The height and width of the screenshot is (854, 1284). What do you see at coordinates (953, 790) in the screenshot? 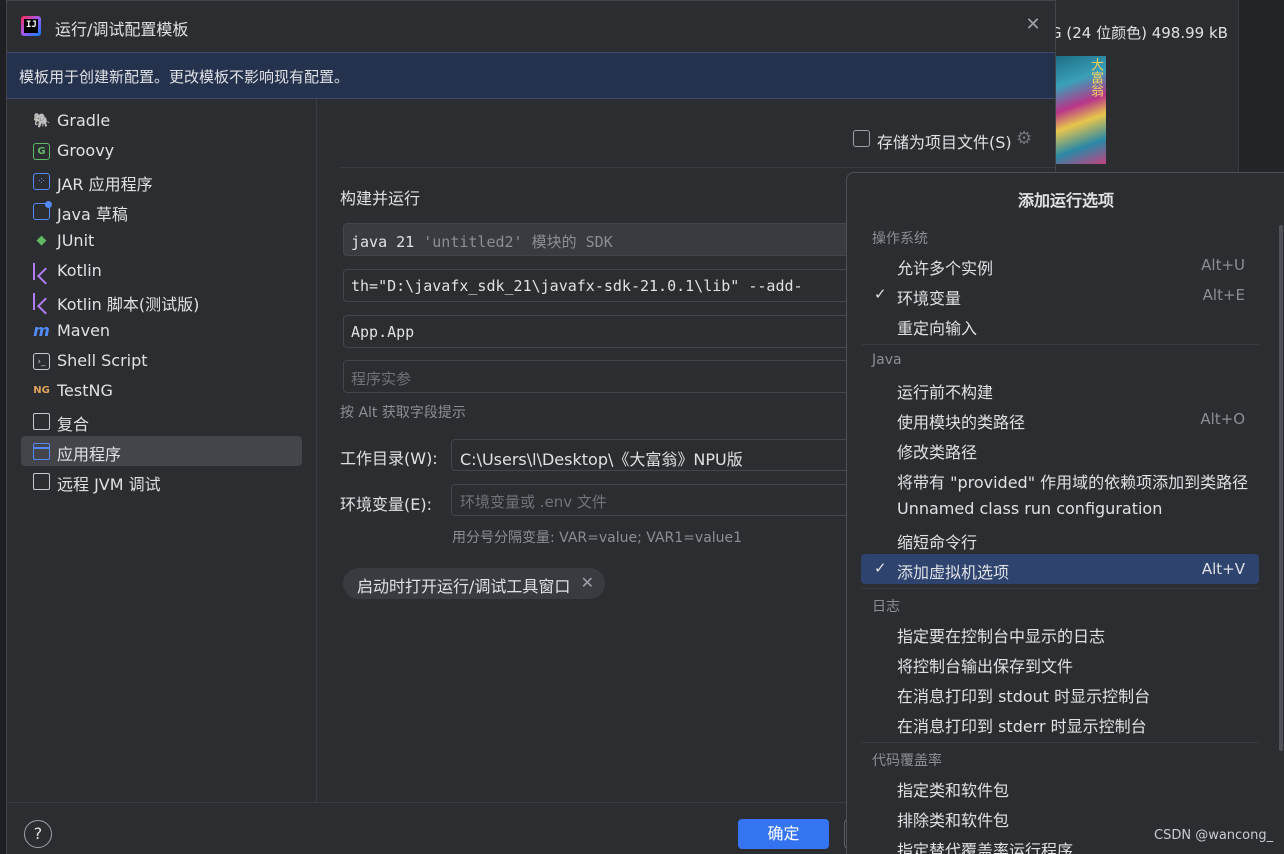
I see `popup-option-label: 指定类和软件包` at bounding box center [953, 790].